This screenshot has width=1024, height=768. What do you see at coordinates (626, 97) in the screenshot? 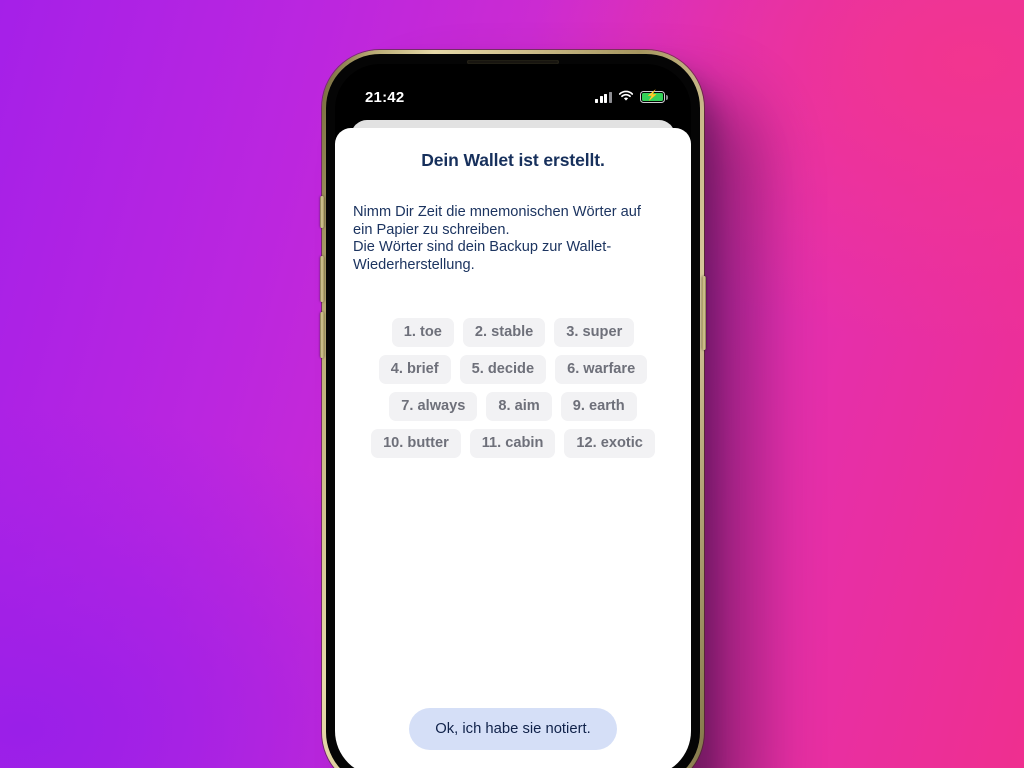
I see `wifi-icon` at bounding box center [626, 97].